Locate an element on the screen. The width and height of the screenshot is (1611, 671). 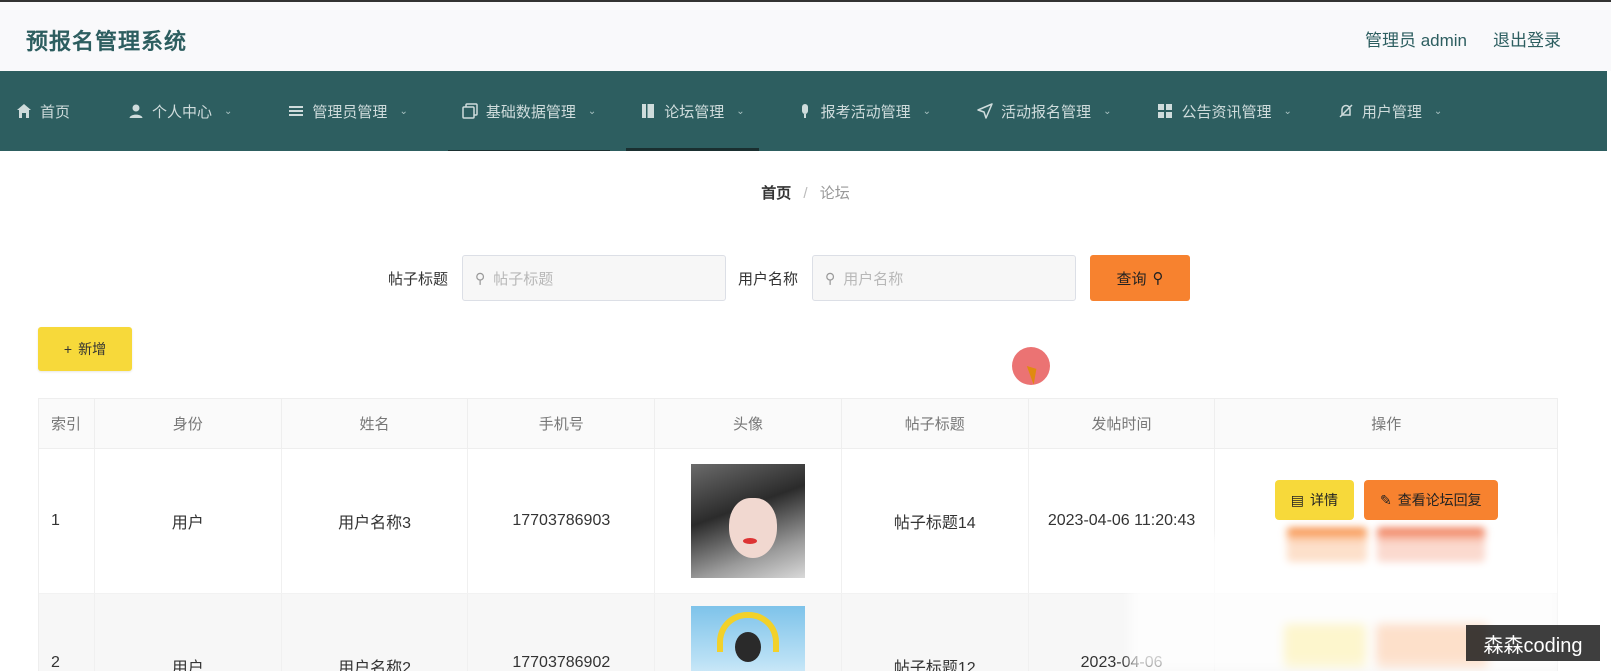
cell-post-title: 帖子标题14 is located at coordinates (935, 521).